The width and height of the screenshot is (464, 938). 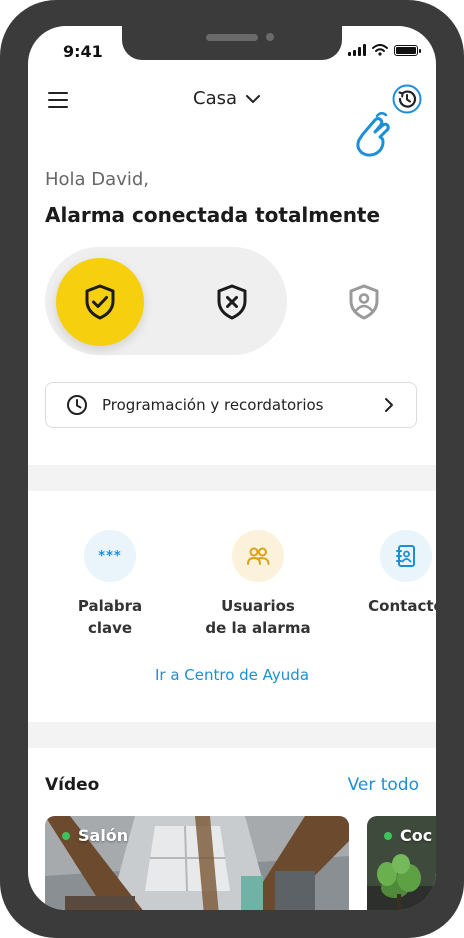 I want to click on camera-name: Salón, so click(x=103, y=835).